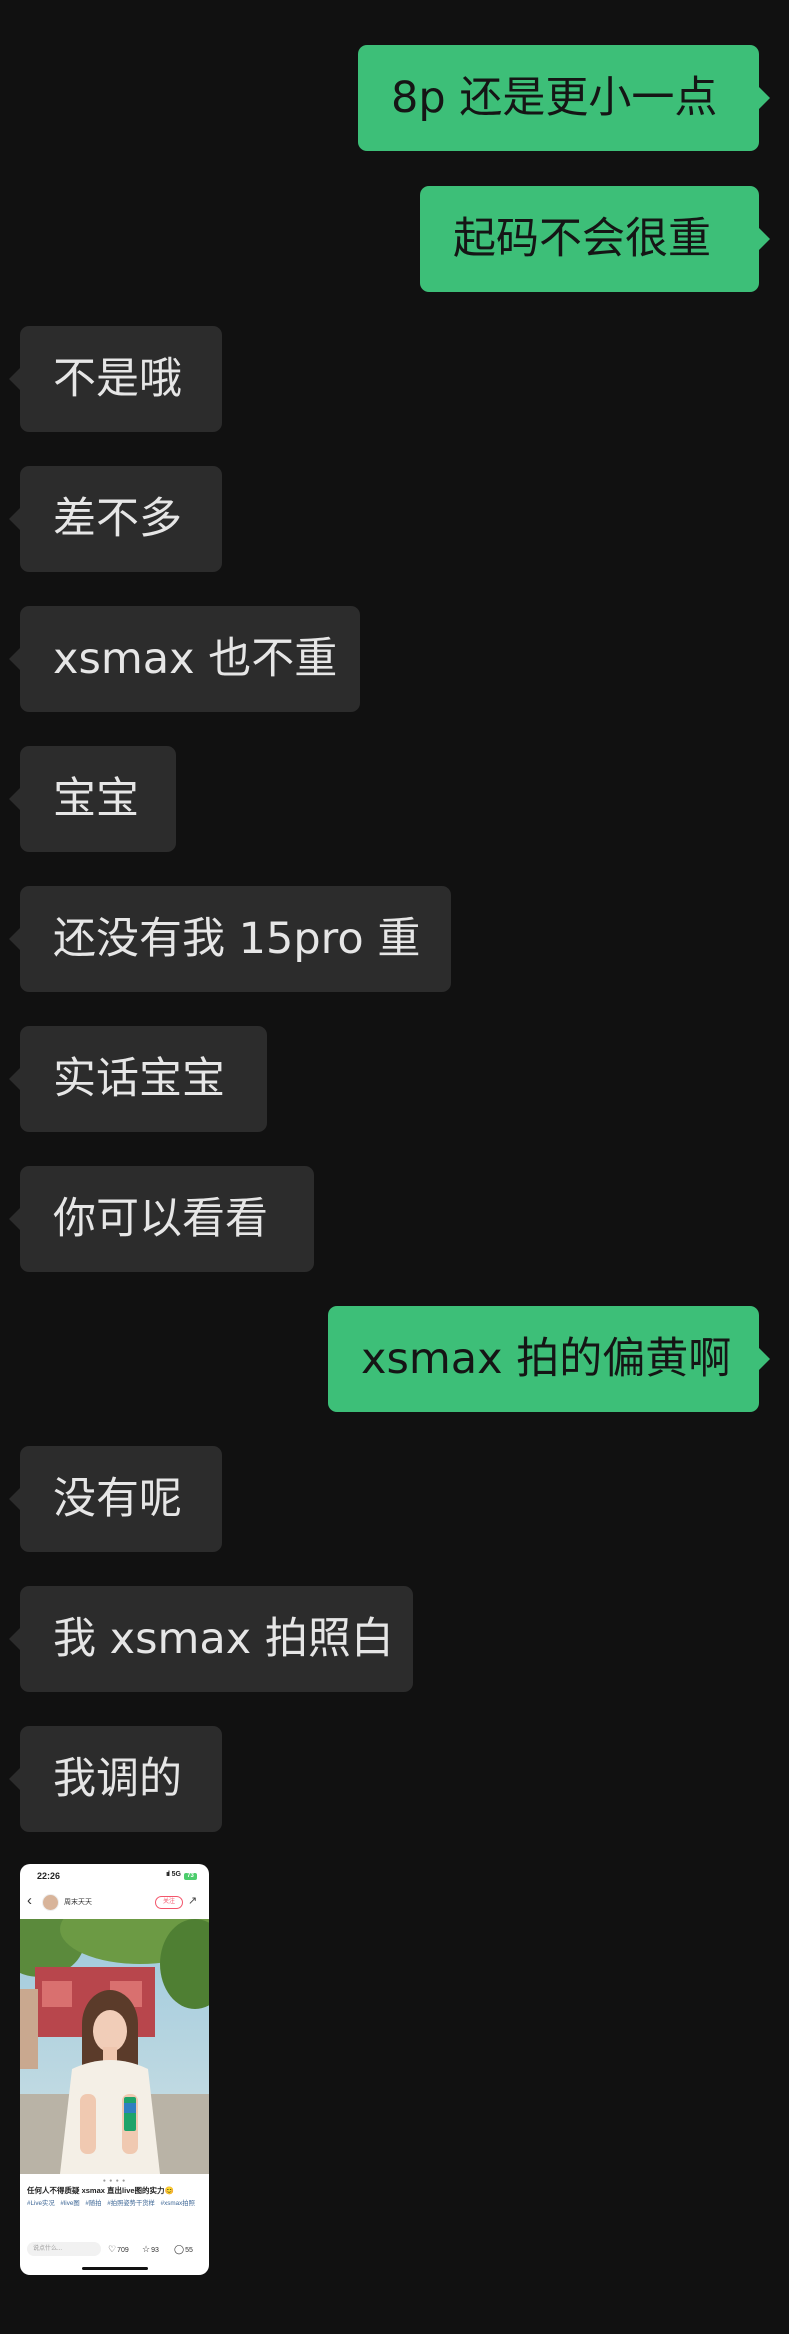 This screenshot has height=2334, width=789. What do you see at coordinates (190, 1876) in the screenshot?
I see `battery-icon: 73` at bounding box center [190, 1876].